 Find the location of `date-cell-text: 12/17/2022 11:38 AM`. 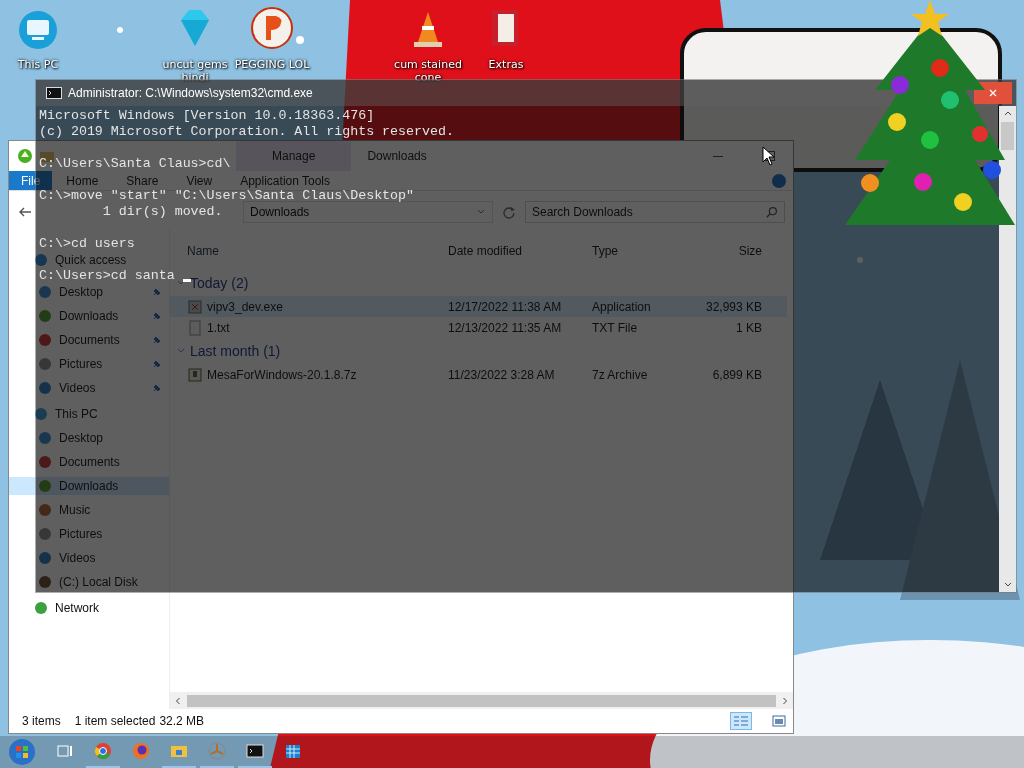

date-cell-text: 12/17/2022 11:38 AM is located at coordinates (505, 306).